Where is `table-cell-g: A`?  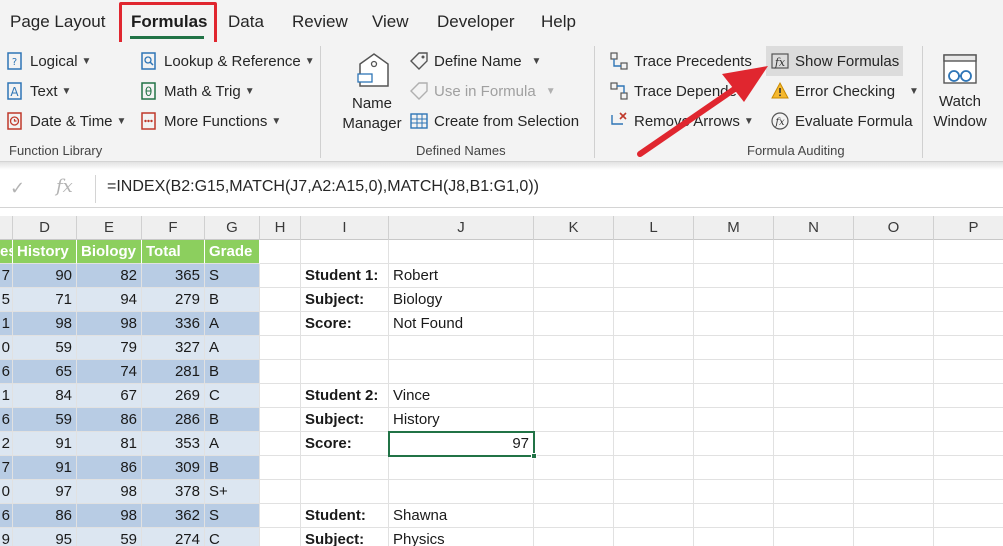 table-cell-g: A is located at coordinates (232, 324).